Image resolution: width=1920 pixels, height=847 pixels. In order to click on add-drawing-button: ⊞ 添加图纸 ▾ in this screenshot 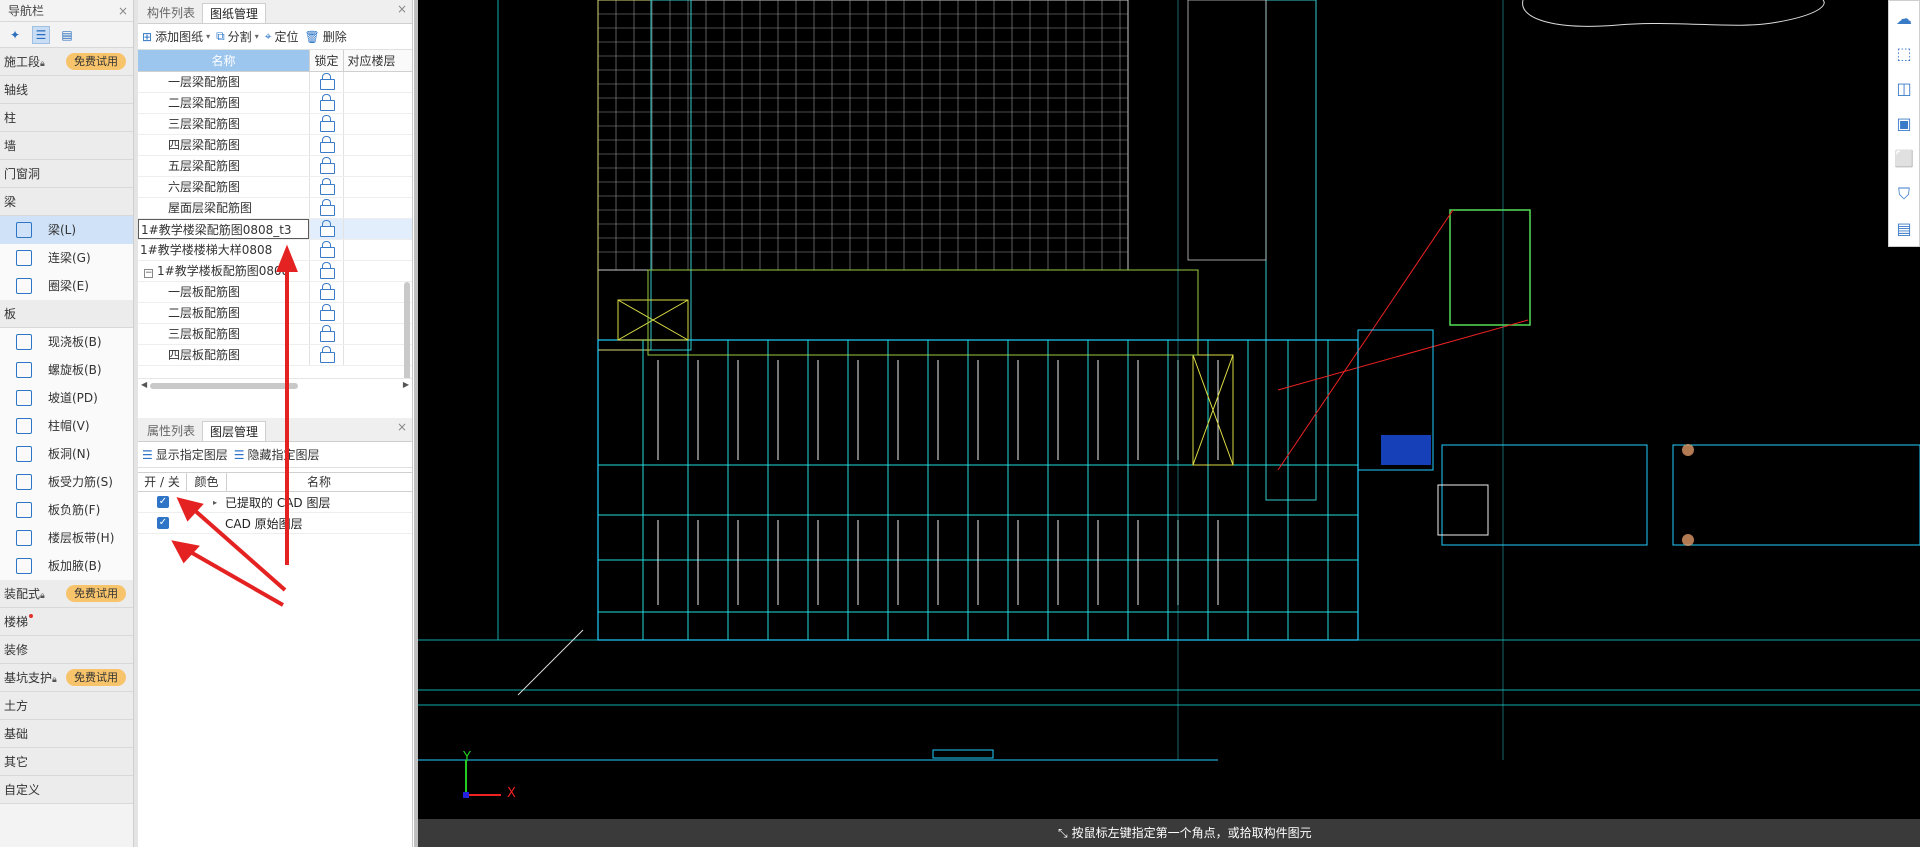, I will do `click(176, 36)`.